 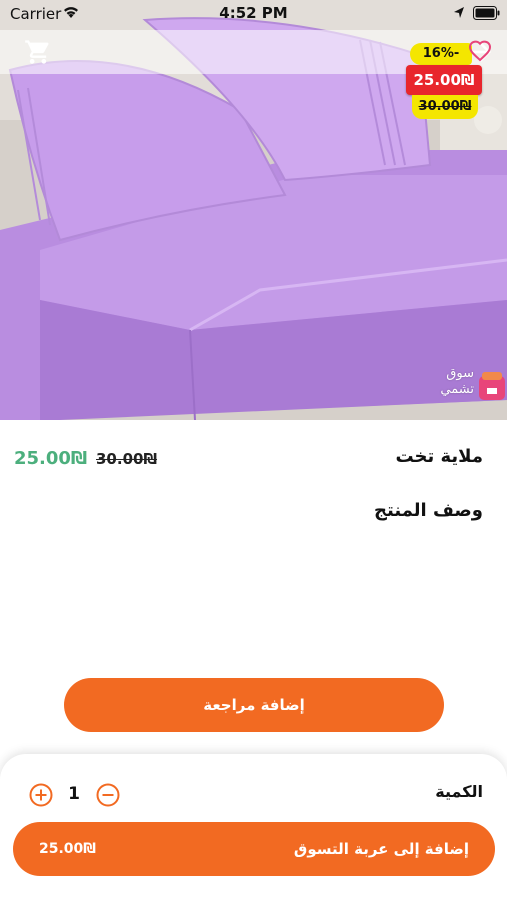 I want to click on plus-circle-icon, so click(x=41, y=795).